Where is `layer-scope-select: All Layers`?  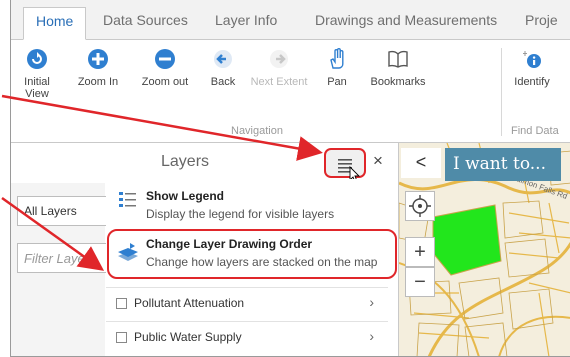 layer-scope-select: All Layers is located at coordinates (65, 211).